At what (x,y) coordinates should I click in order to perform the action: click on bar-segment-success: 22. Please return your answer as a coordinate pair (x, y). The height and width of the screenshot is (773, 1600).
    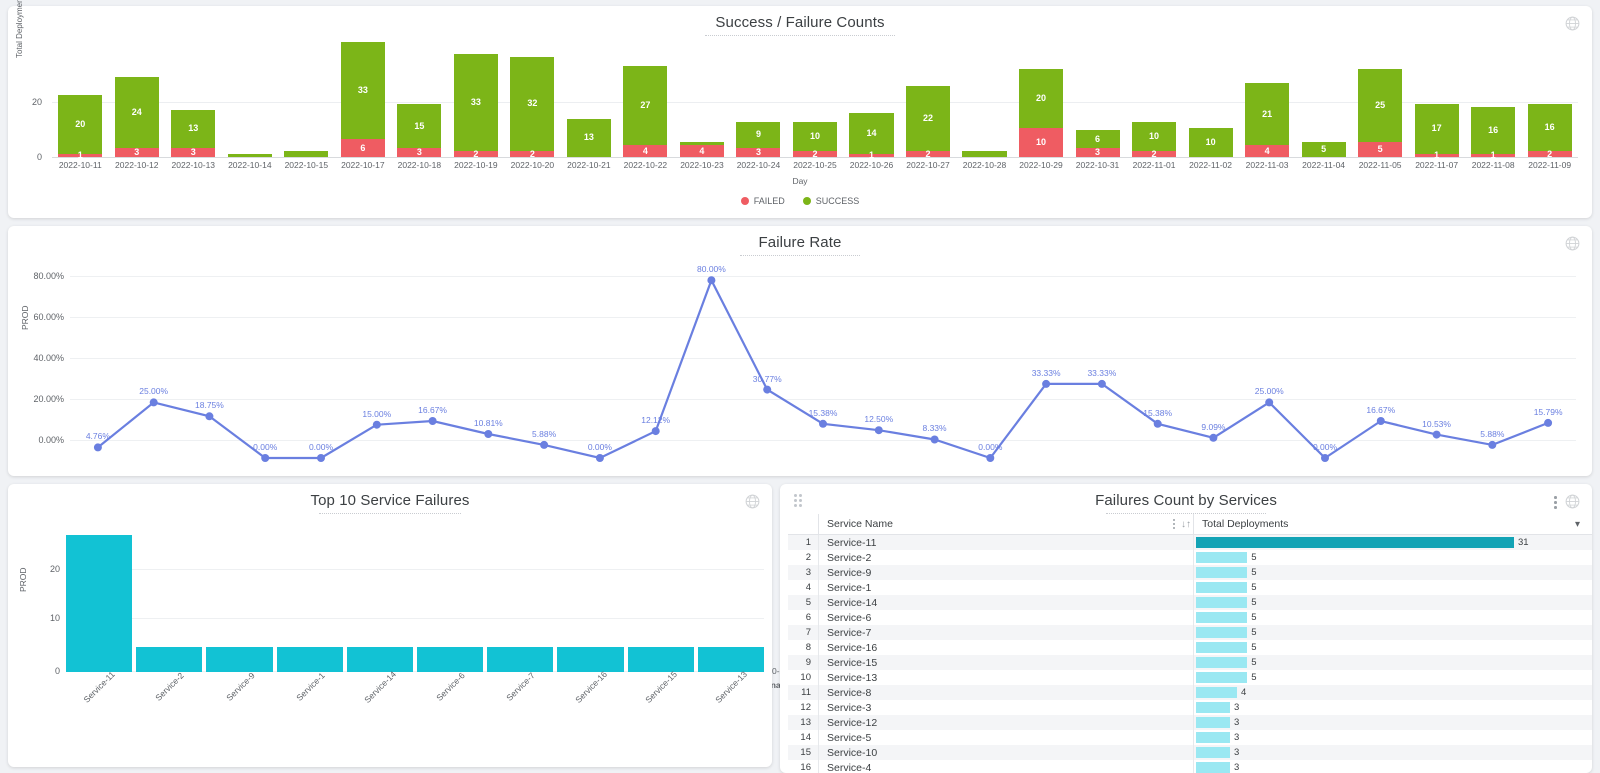
    Looking at the image, I should click on (928, 119).